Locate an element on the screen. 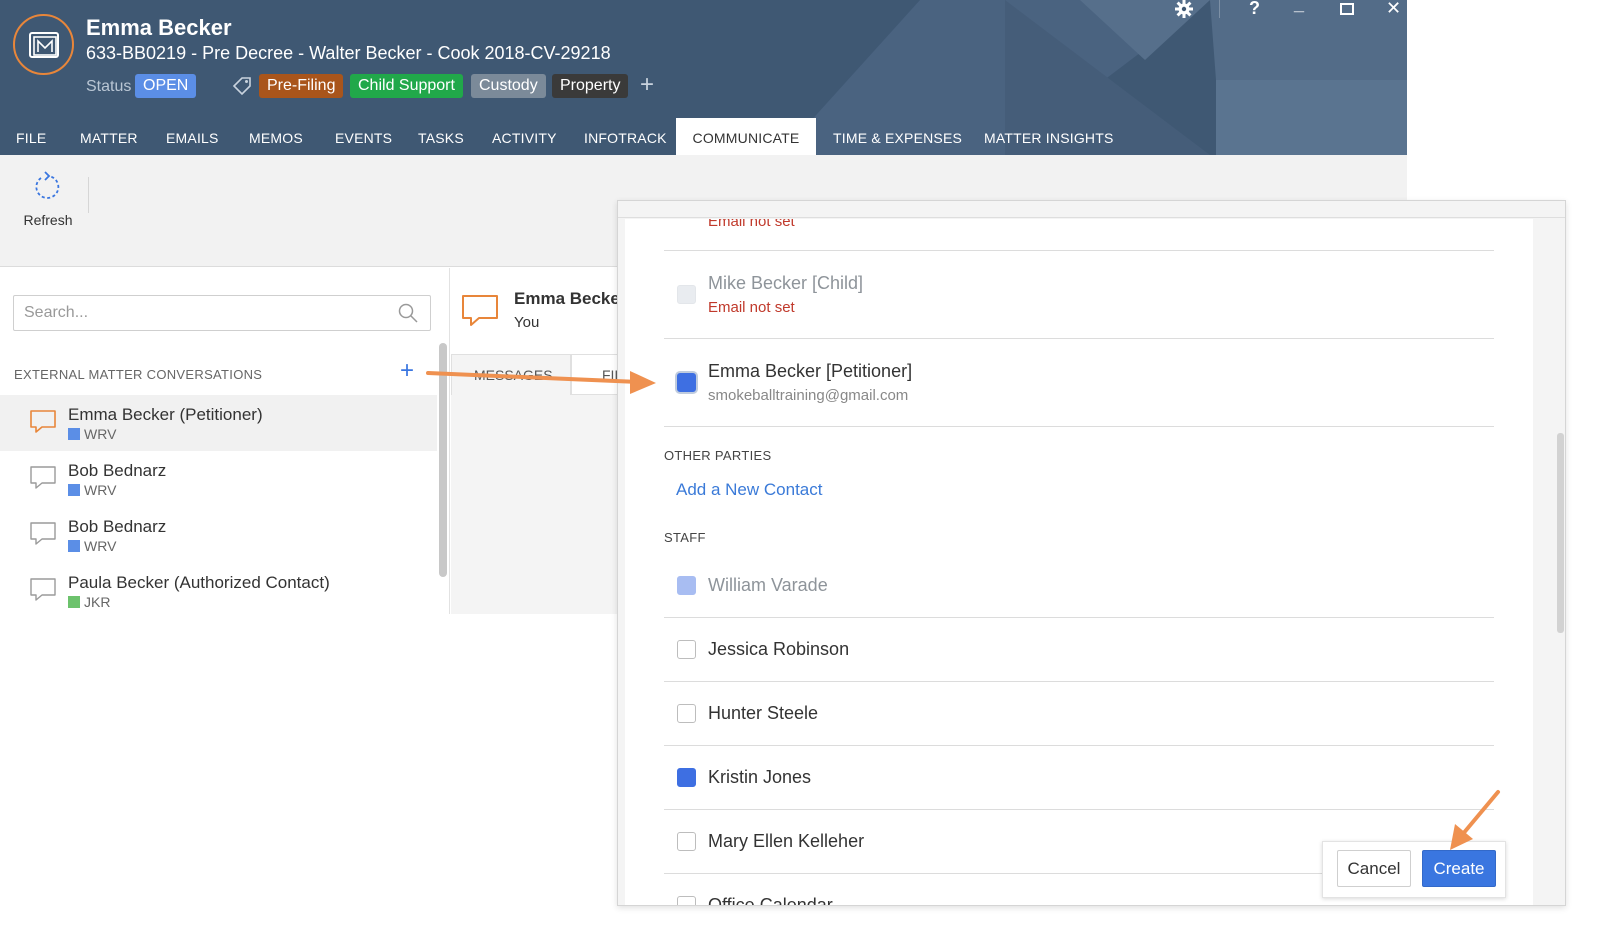  conversation-item: Paula Becker (Authorized Contact) JKR is located at coordinates (218, 591).